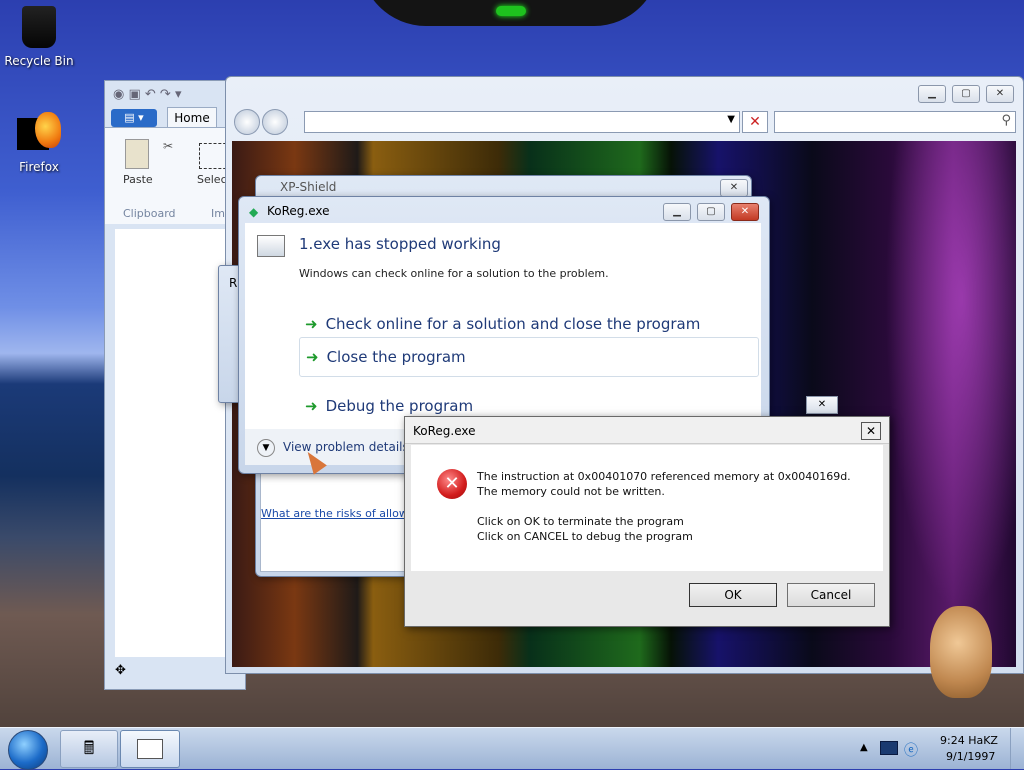 The image size is (1024, 770). I want to click on group-clipboard-label: Clipboard, so click(149, 213).